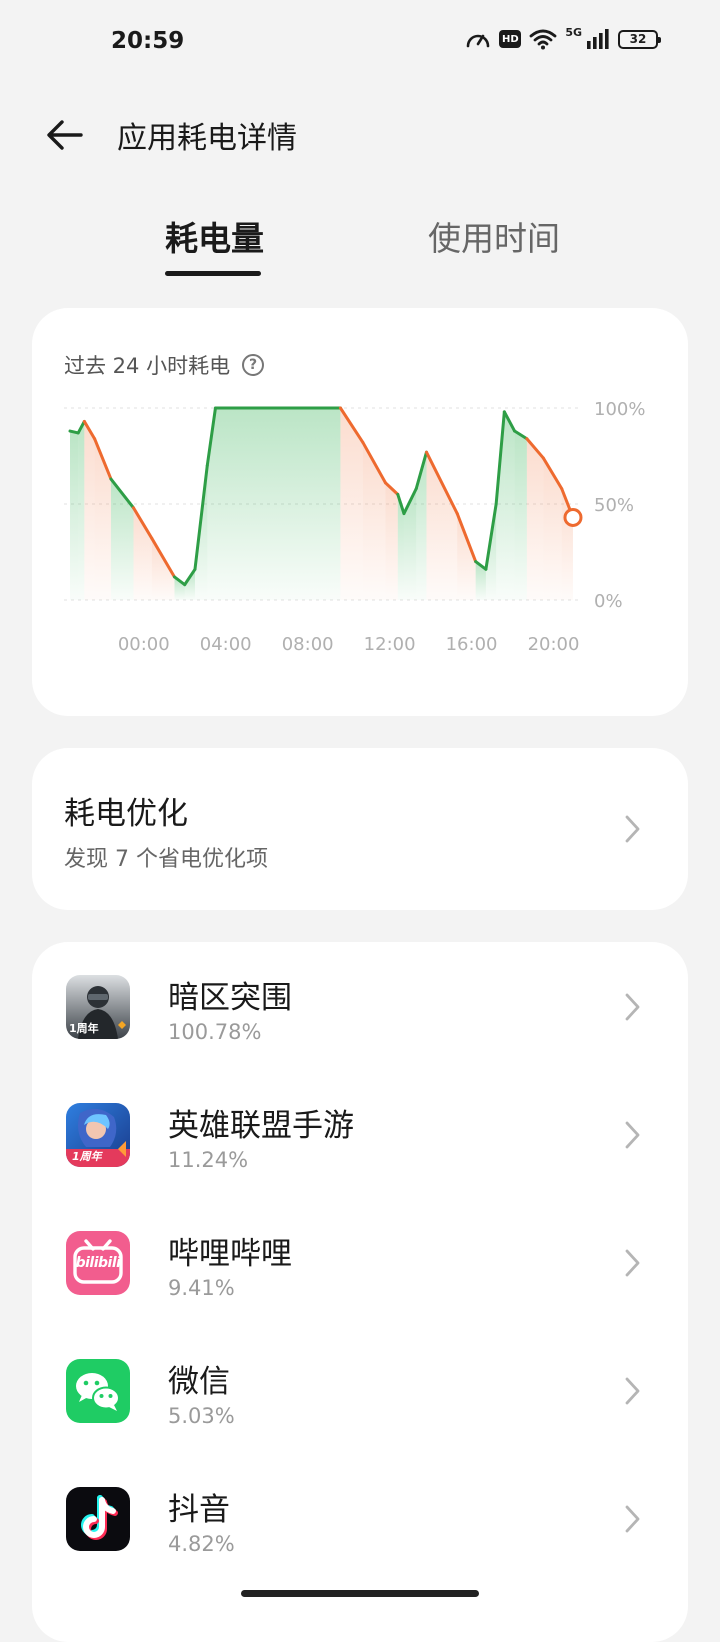 This screenshot has width=720, height=1642. Describe the element at coordinates (554, 644) in the screenshot. I see `x-tick-label: 20:00` at that location.